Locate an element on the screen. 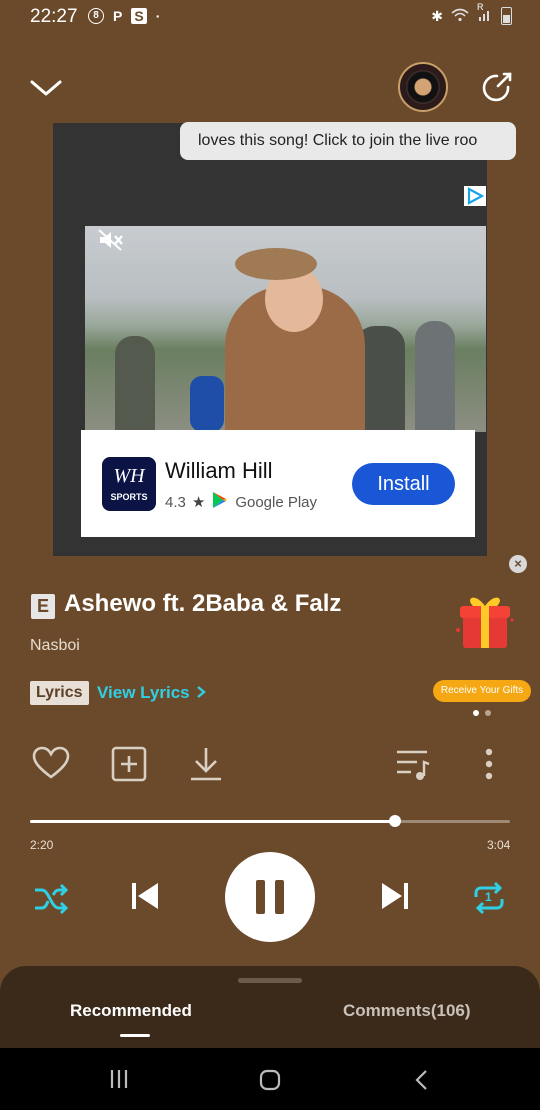 The image size is (540, 1110). repeat-count: 1 is located at coordinates (488, 897).